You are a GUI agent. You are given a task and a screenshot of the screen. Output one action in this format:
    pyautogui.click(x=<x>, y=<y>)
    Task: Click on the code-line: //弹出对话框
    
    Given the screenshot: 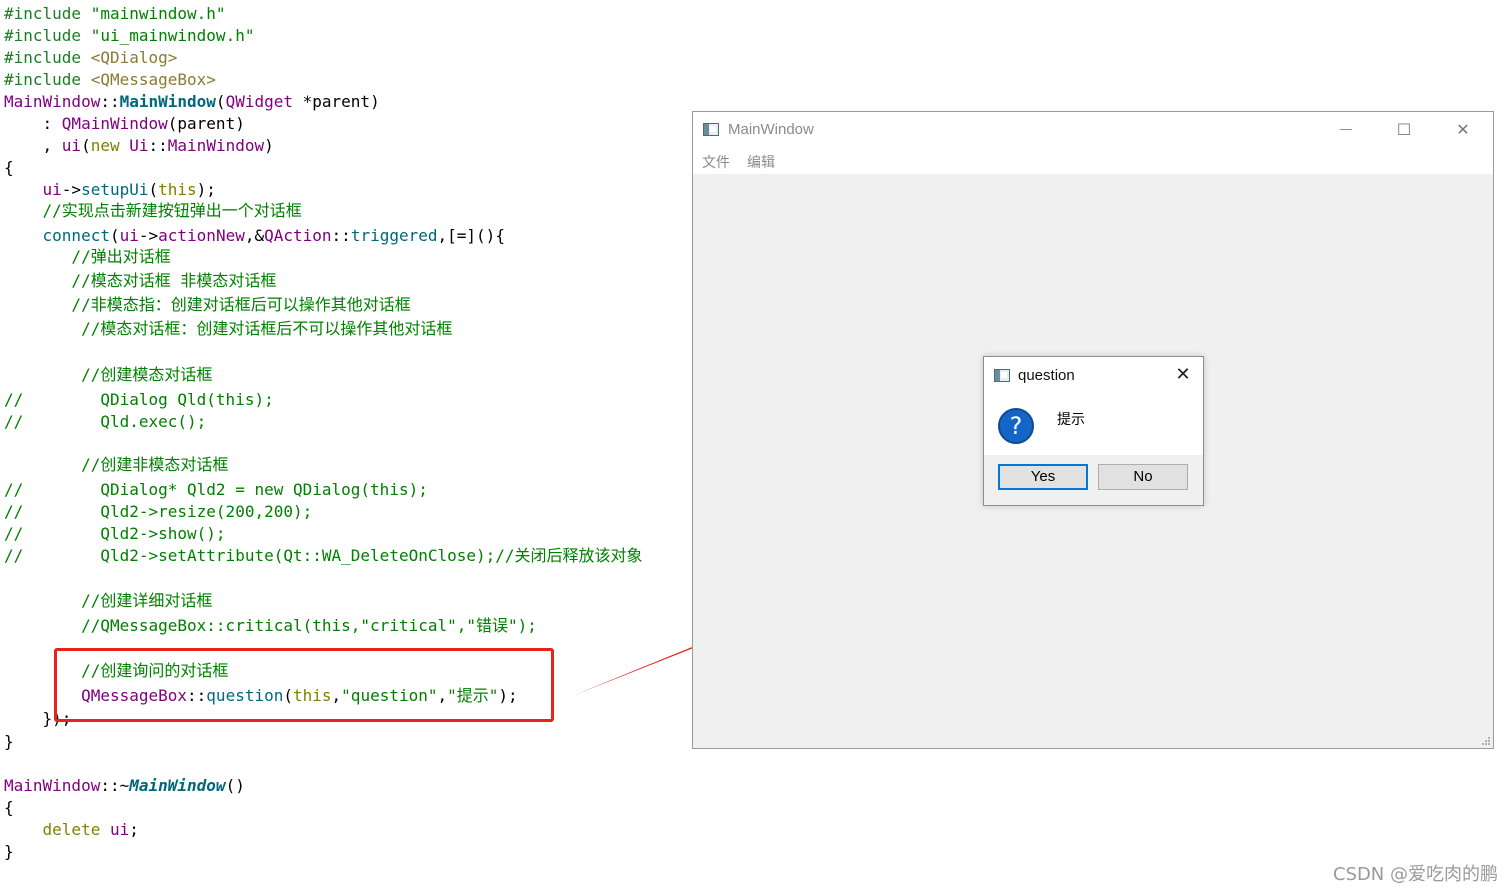 What is the action you would take?
    pyautogui.click(x=87, y=257)
    